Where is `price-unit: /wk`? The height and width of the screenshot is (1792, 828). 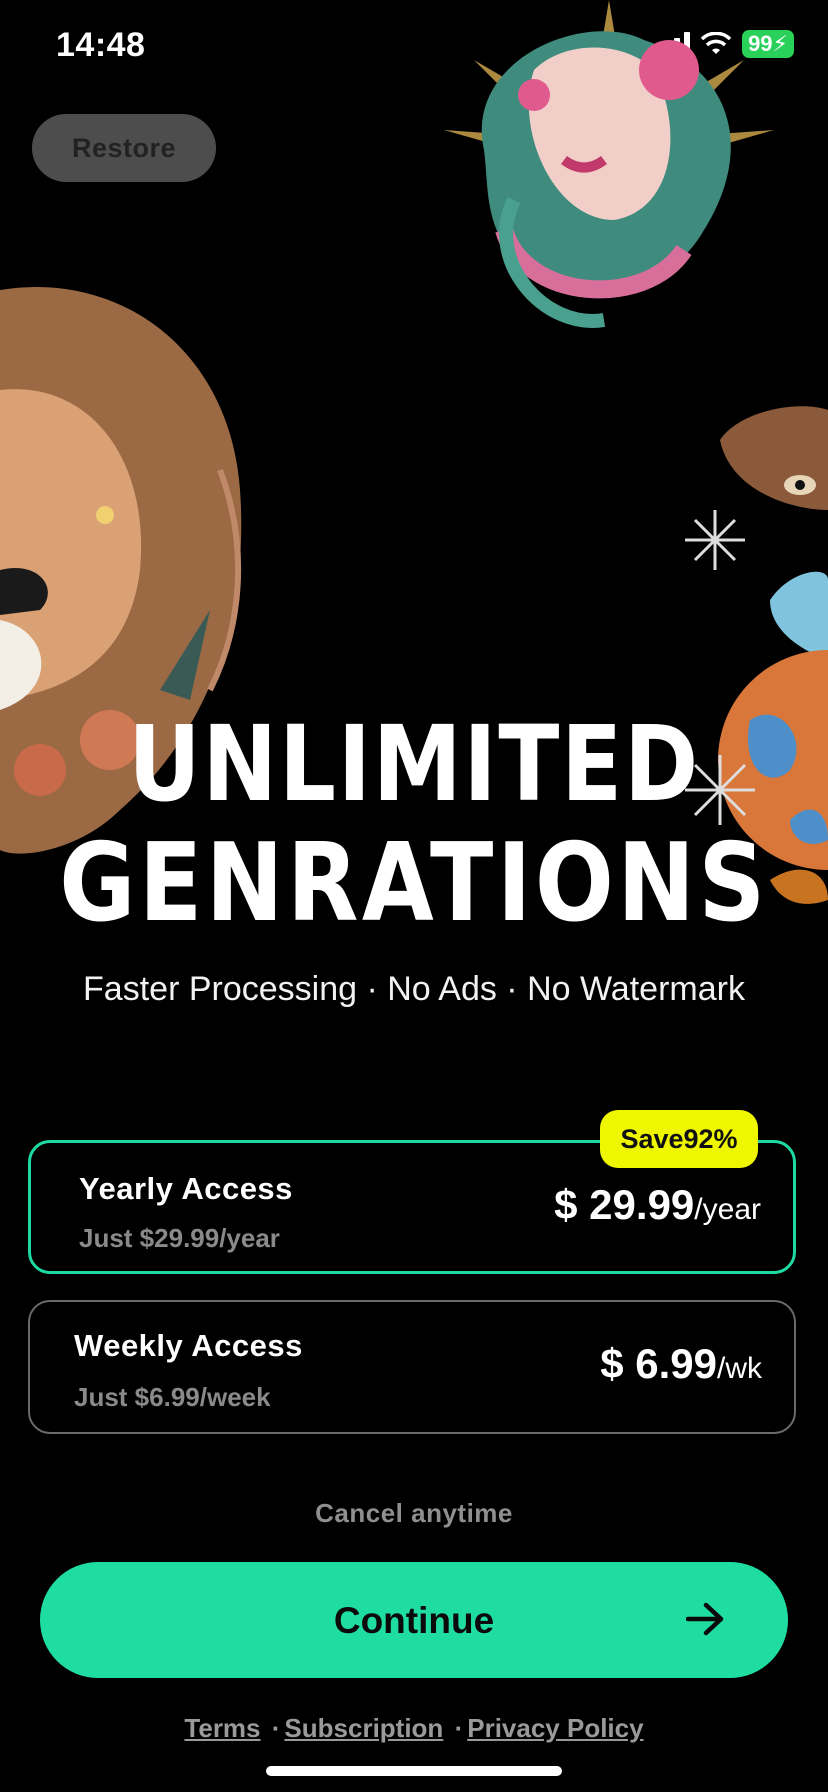
price-unit: /wk is located at coordinates (739, 1368).